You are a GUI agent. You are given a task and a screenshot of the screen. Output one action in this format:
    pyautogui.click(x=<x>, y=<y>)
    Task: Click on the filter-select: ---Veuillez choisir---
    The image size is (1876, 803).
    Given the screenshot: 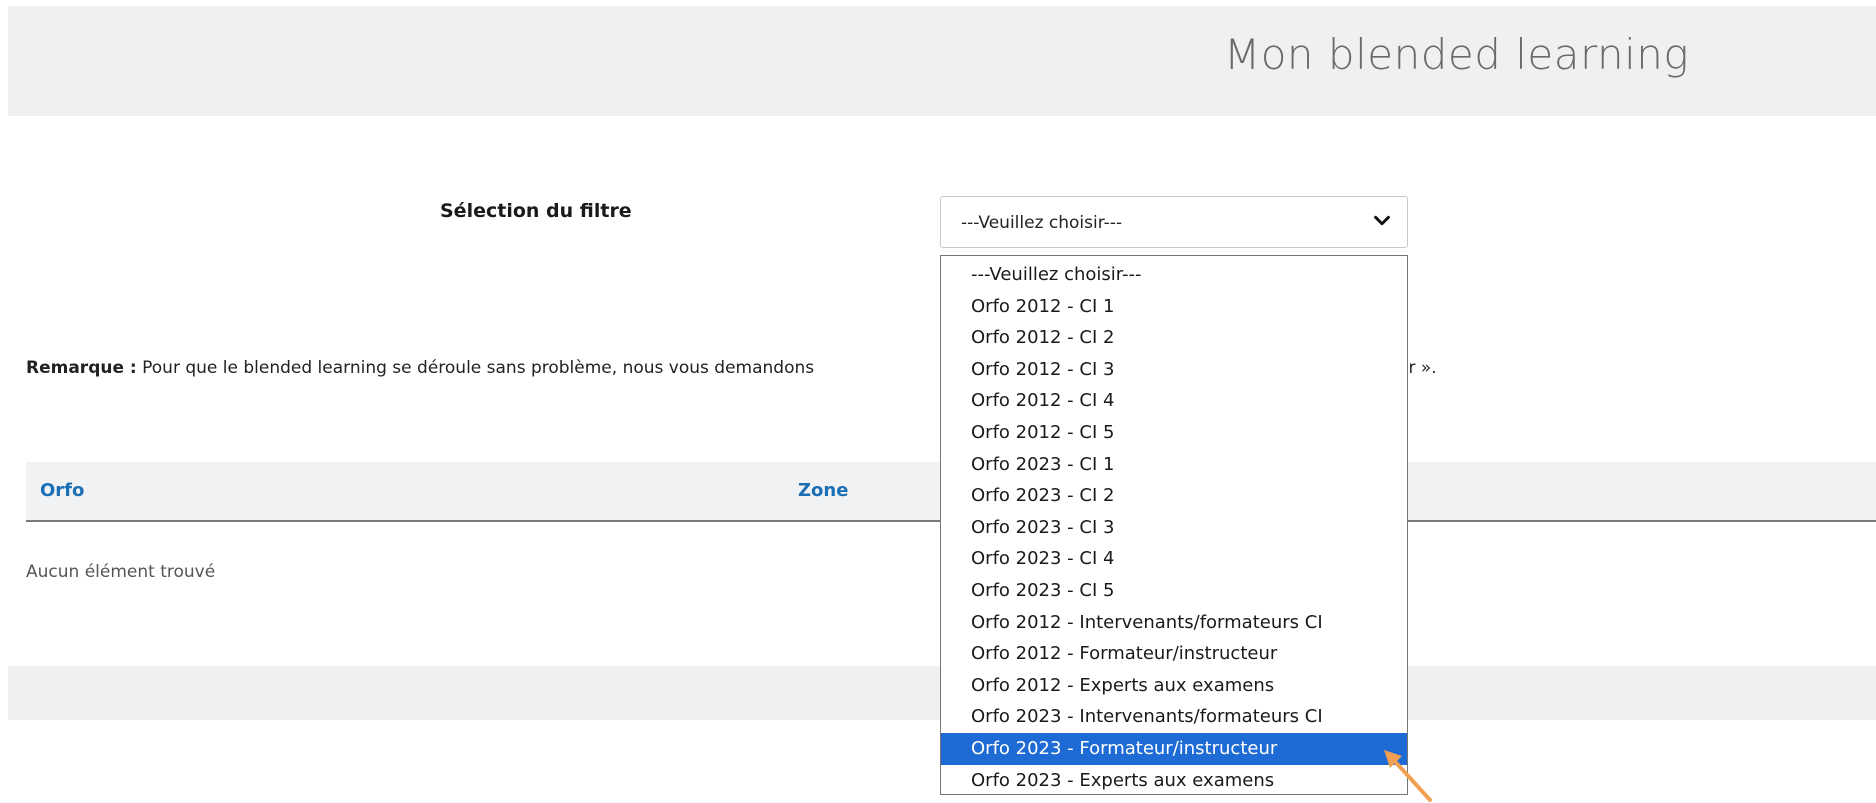 What is the action you would take?
    pyautogui.click(x=1174, y=222)
    